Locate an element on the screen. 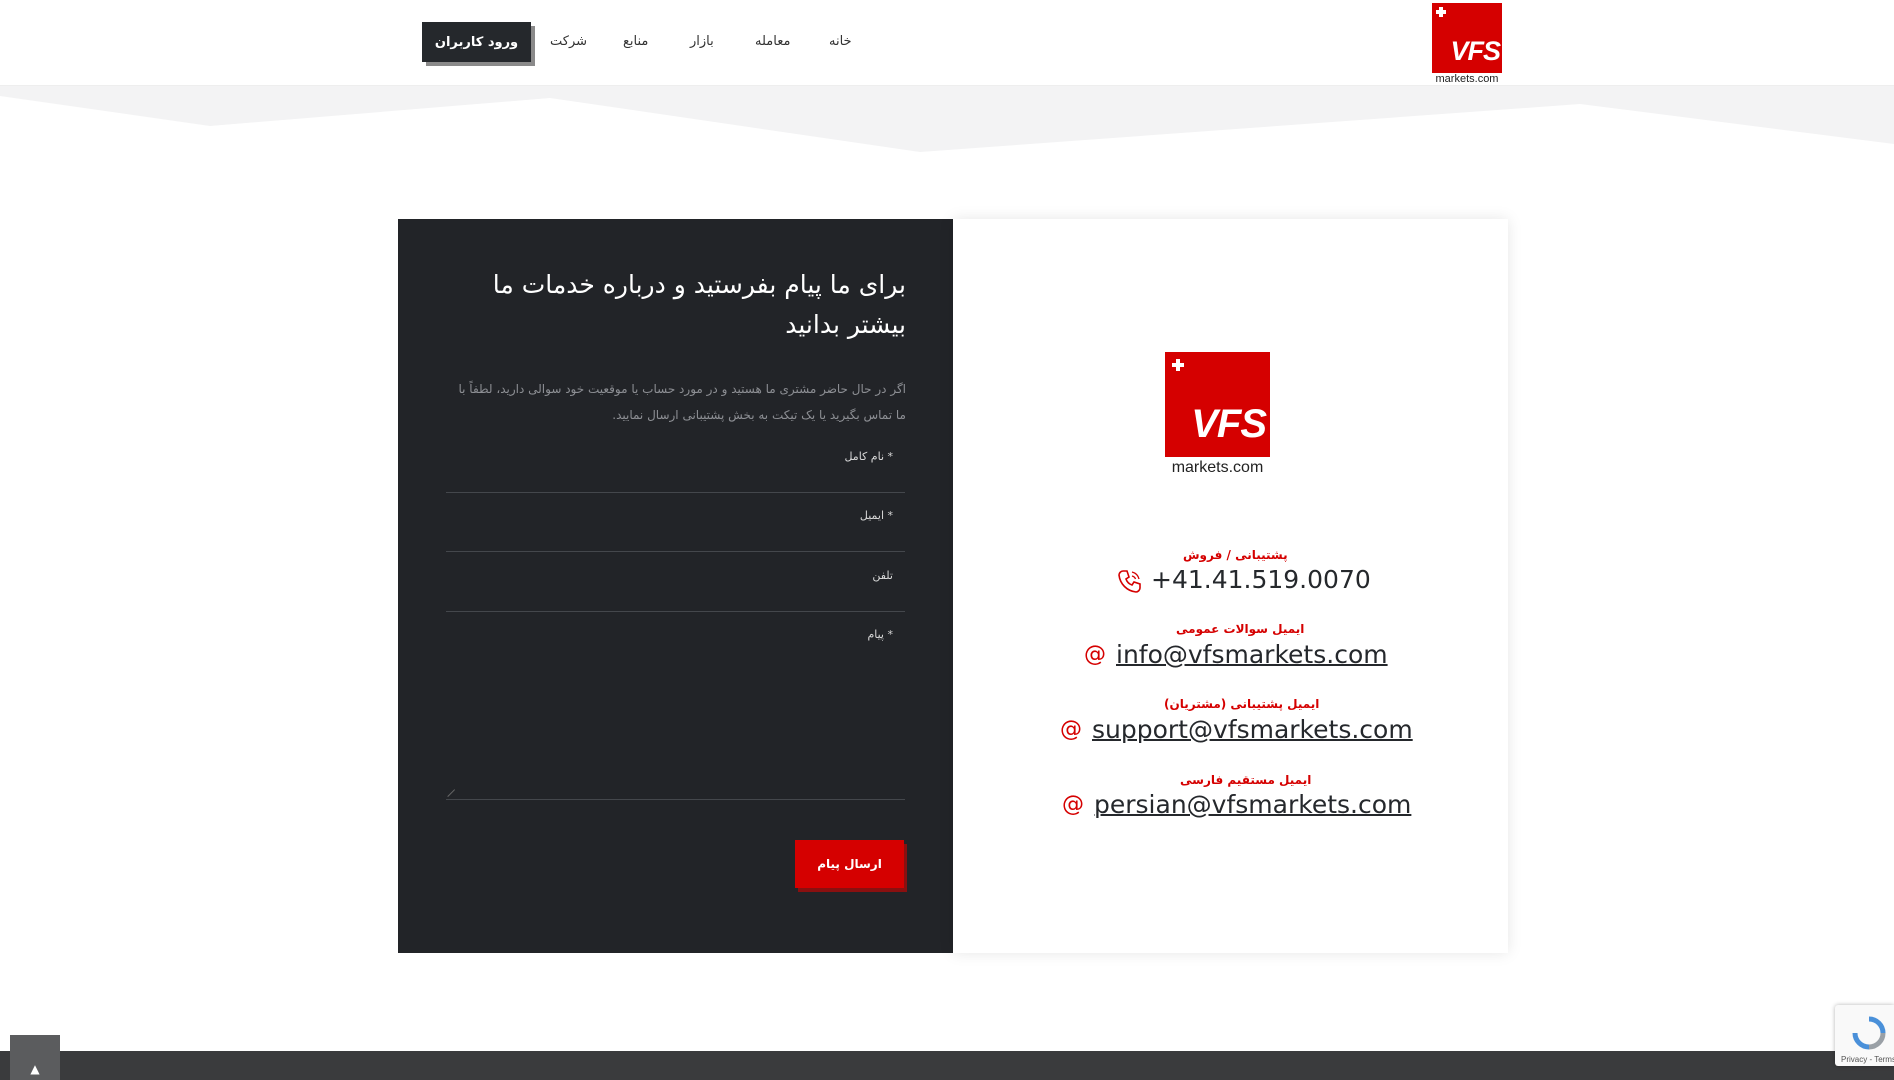  recaptcha-text: Privacy - Terms is located at coordinates (1867, 1059).